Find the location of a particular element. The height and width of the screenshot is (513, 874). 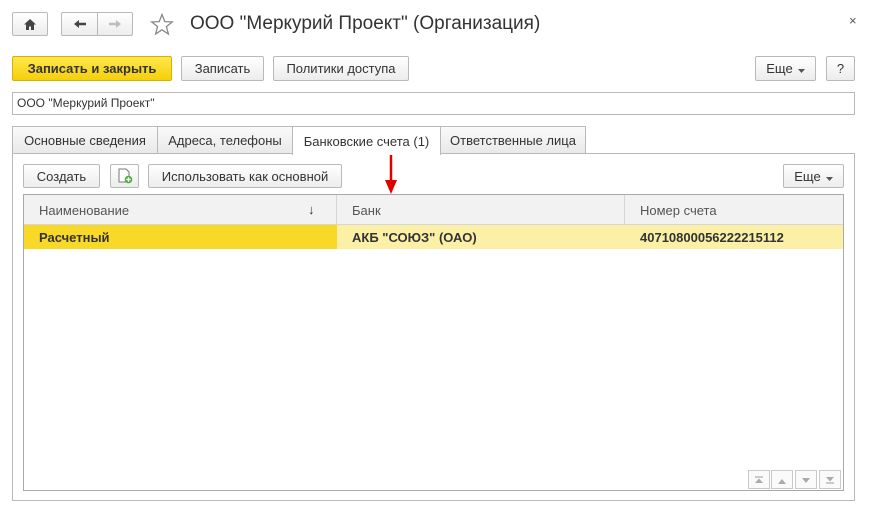

back-button is located at coordinates (79, 24).